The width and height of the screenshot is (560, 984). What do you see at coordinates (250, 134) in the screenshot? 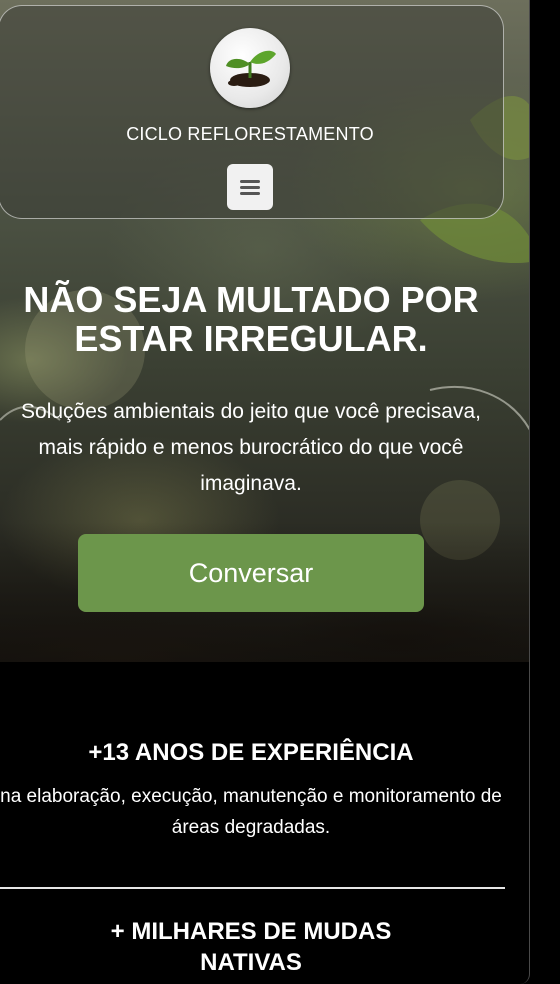
I see `brand-name: CICLO REFLORESTAMENTO` at bounding box center [250, 134].